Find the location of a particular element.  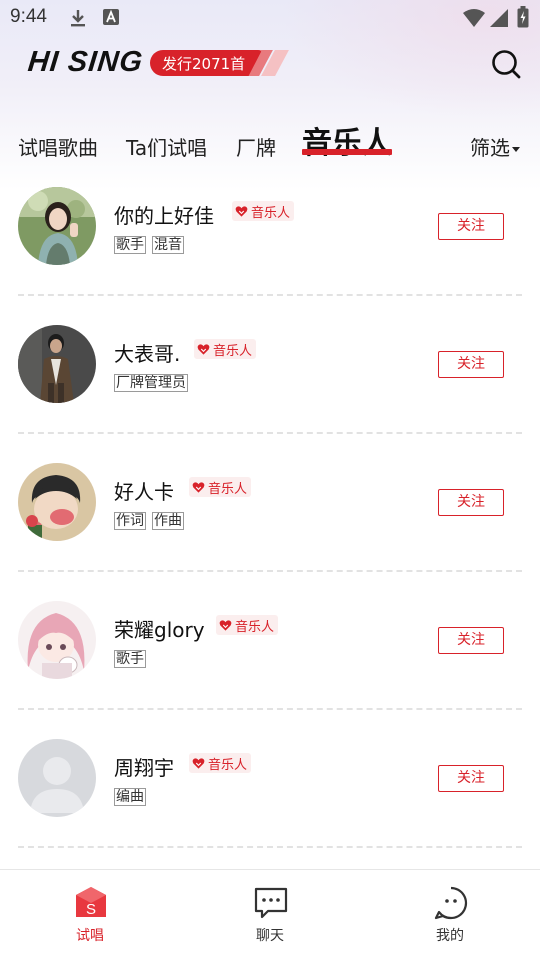

nav-chat-label: 聊天 is located at coordinates (270, 936).